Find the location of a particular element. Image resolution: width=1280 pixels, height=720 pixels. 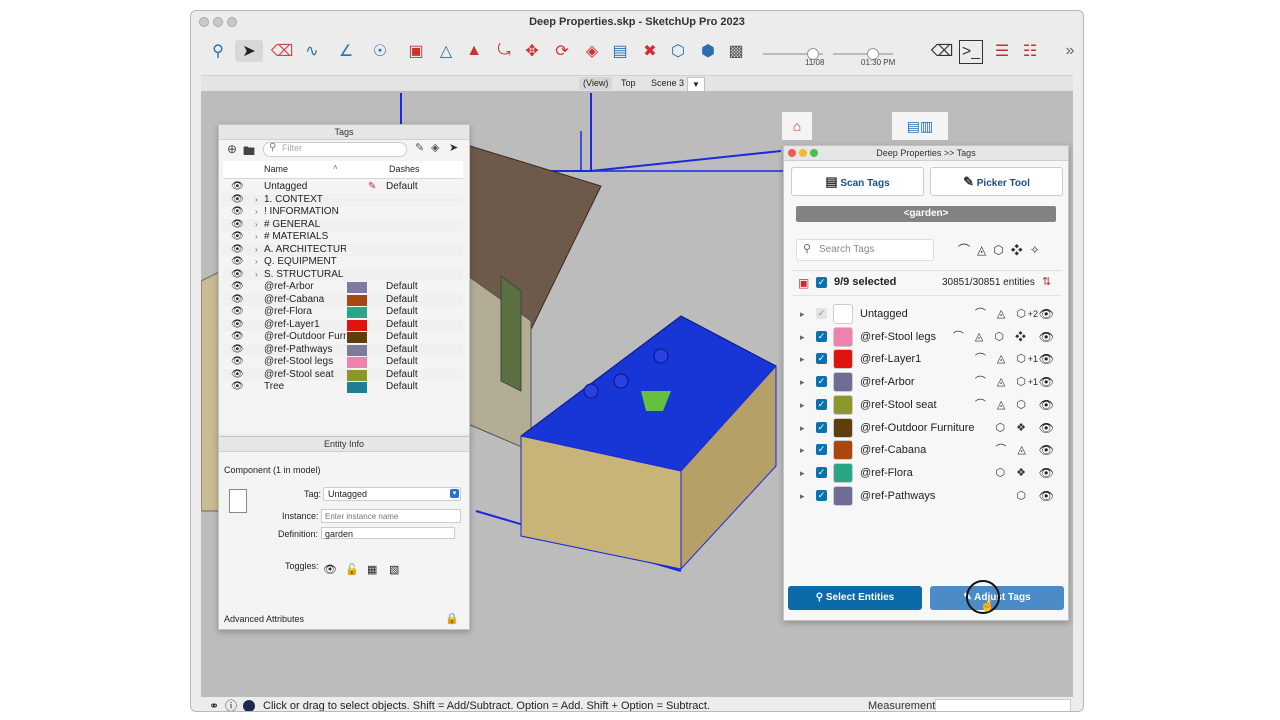

tab-view: (View) is located at coordinates (596, 83).